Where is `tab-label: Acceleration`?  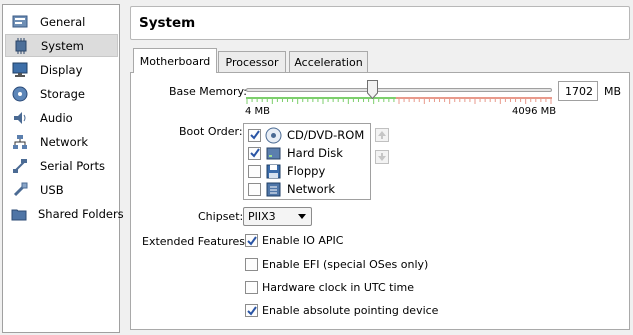
tab-label: Acceleration is located at coordinates (328, 62).